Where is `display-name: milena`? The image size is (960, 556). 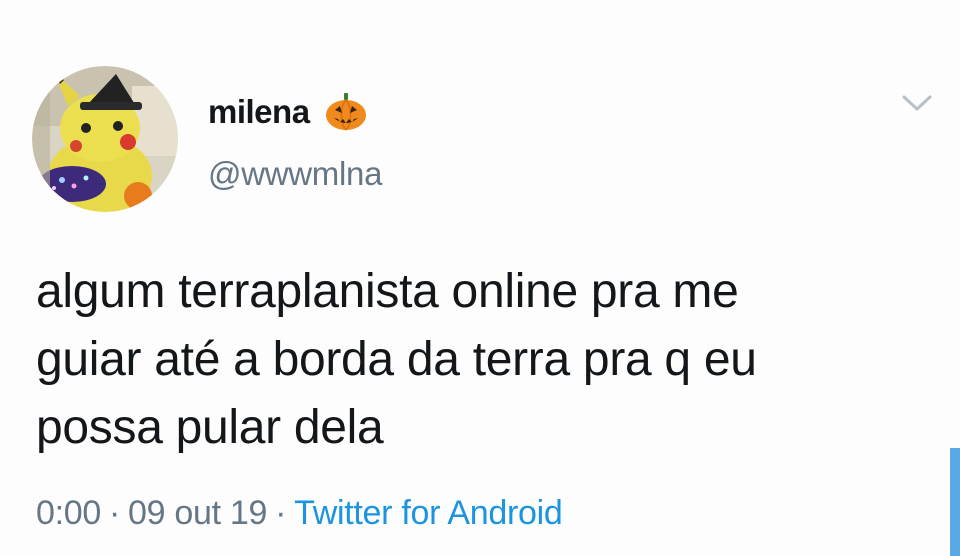
display-name: milena is located at coordinates (259, 112).